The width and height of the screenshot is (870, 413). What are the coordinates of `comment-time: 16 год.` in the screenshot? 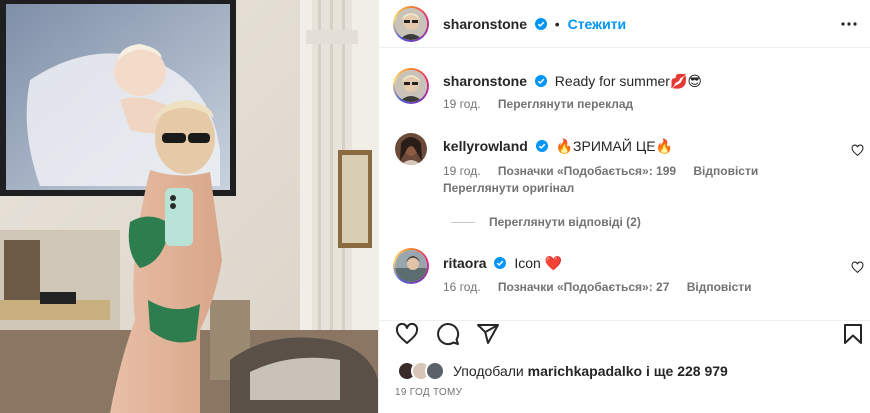 It's located at (462, 287).